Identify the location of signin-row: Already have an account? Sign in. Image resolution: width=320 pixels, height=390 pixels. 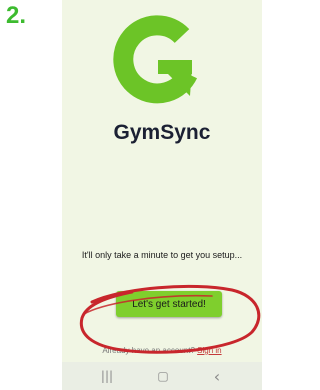
(162, 350).